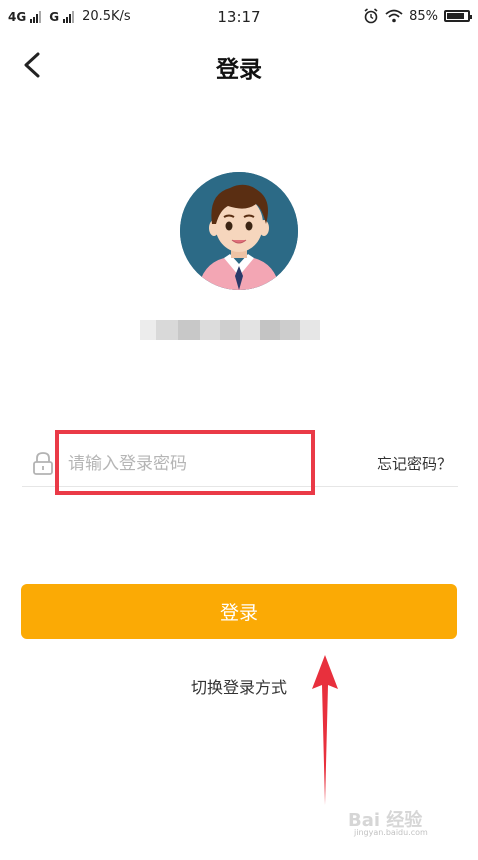  I want to click on status-bar: 4G G 20.5K/s 13:17 85%, so click(239, 17).